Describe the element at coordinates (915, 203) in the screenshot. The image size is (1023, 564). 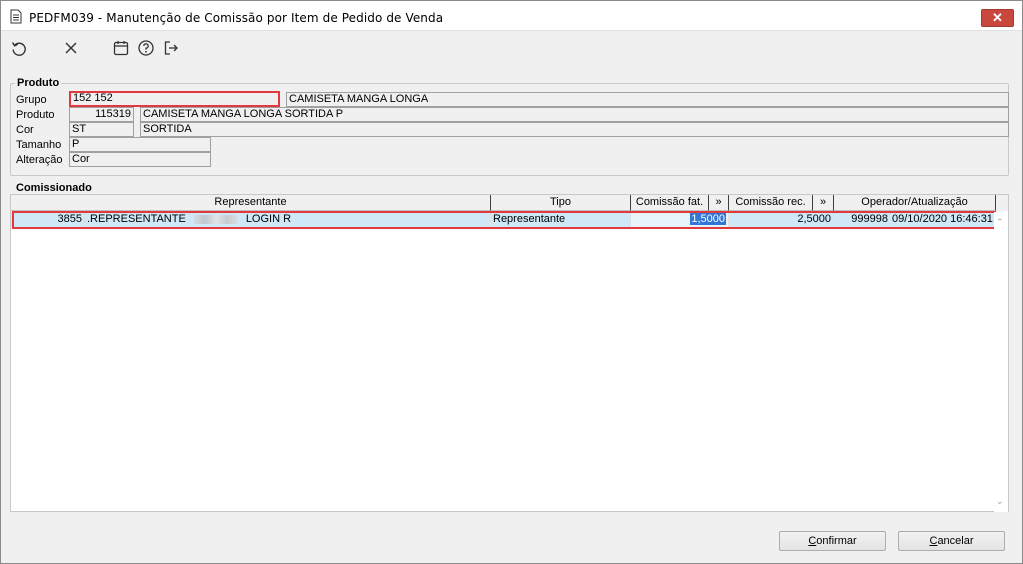
I see `col-operador-header: Operador/Atualização` at that location.